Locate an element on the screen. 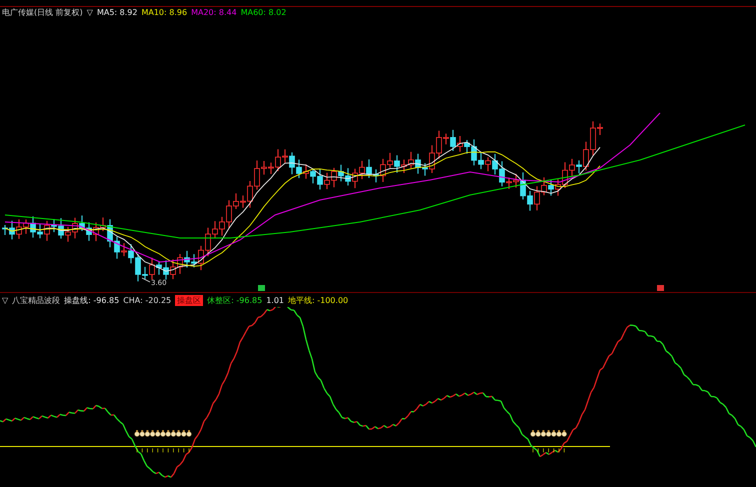  zone-badge: 操盘区 is located at coordinates (189, 300).